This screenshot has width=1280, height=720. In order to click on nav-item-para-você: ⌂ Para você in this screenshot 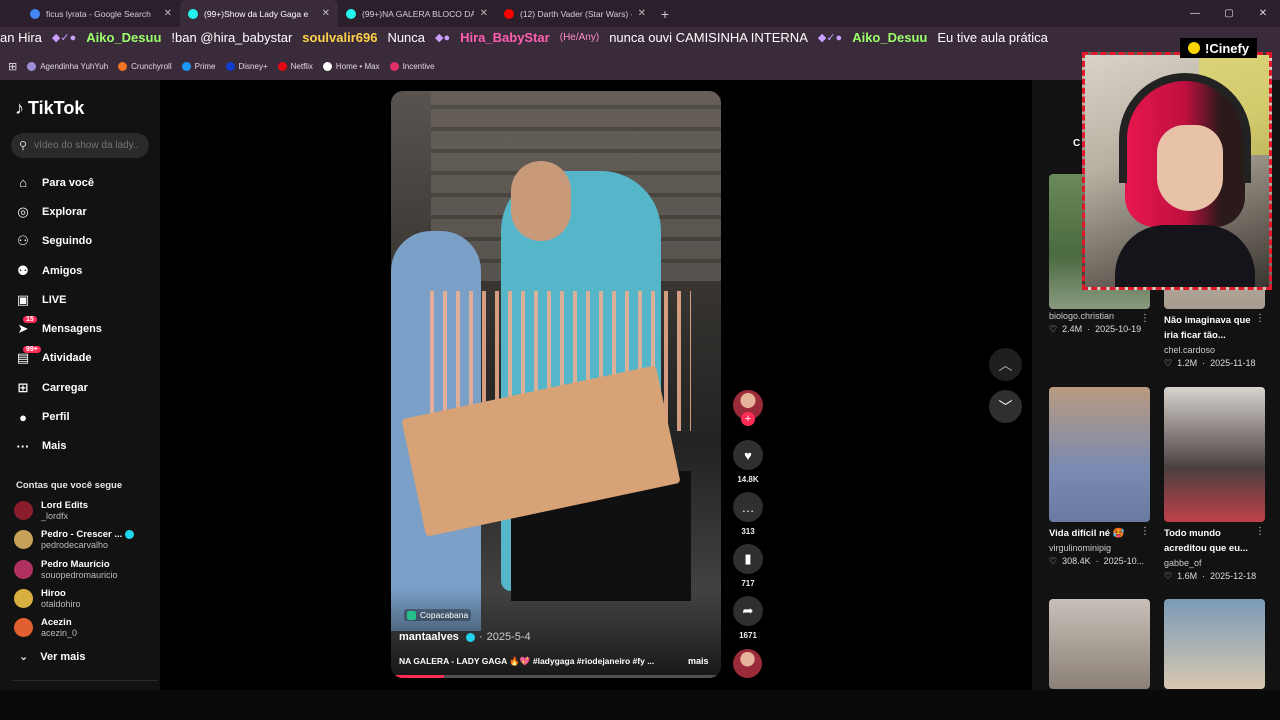, I will do `click(85, 182)`.